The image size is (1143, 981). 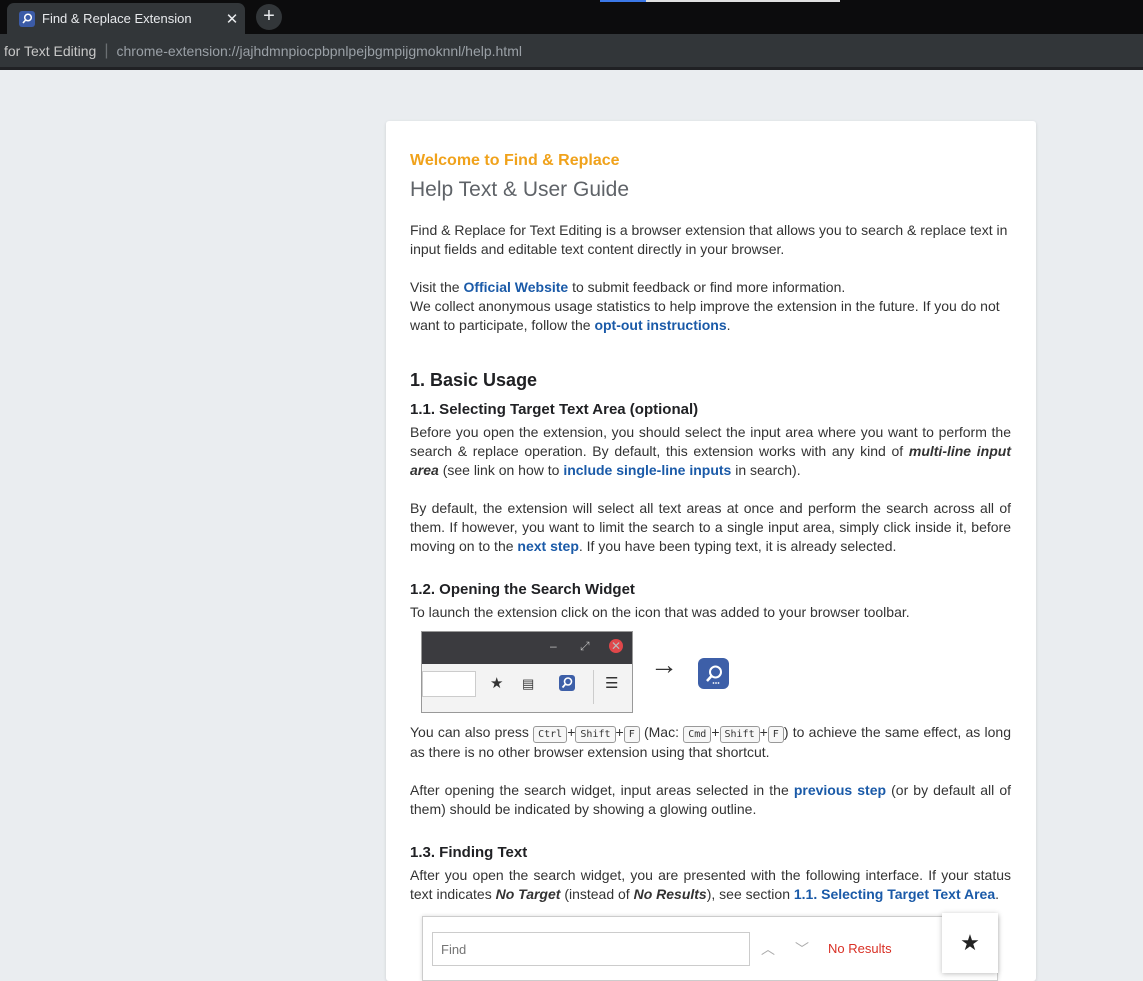 What do you see at coordinates (571, 17) in the screenshot?
I see `tab-bar: Find & Replace Extension ✕ +` at bounding box center [571, 17].